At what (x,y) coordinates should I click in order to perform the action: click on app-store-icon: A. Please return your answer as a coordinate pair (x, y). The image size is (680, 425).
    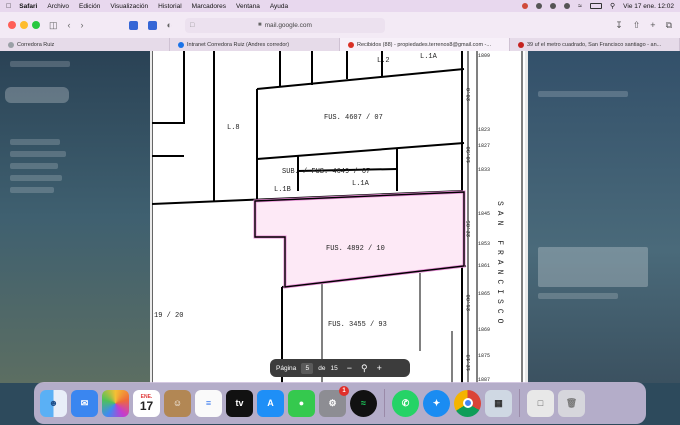
    Looking at the image, I should click on (270, 403).